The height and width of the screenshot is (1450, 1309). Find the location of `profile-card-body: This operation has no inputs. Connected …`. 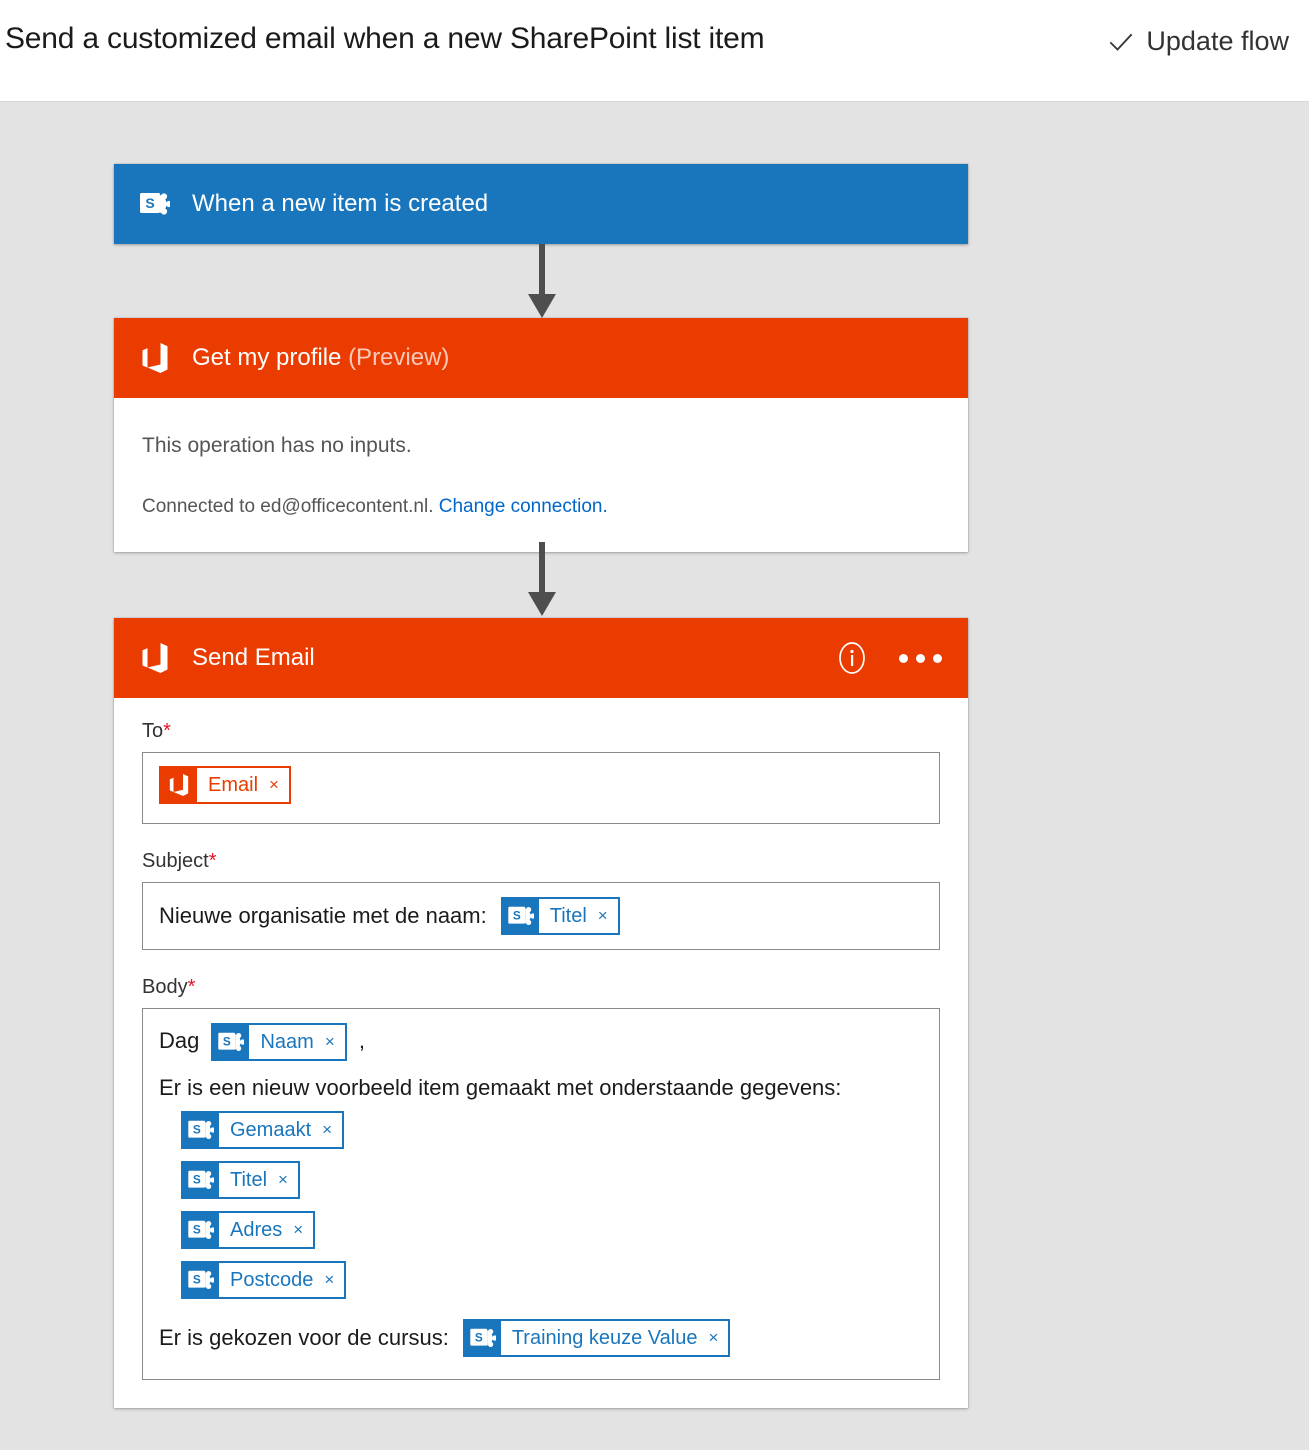

profile-card-body: This operation has no inputs. Connected … is located at coordinates (541, 475).